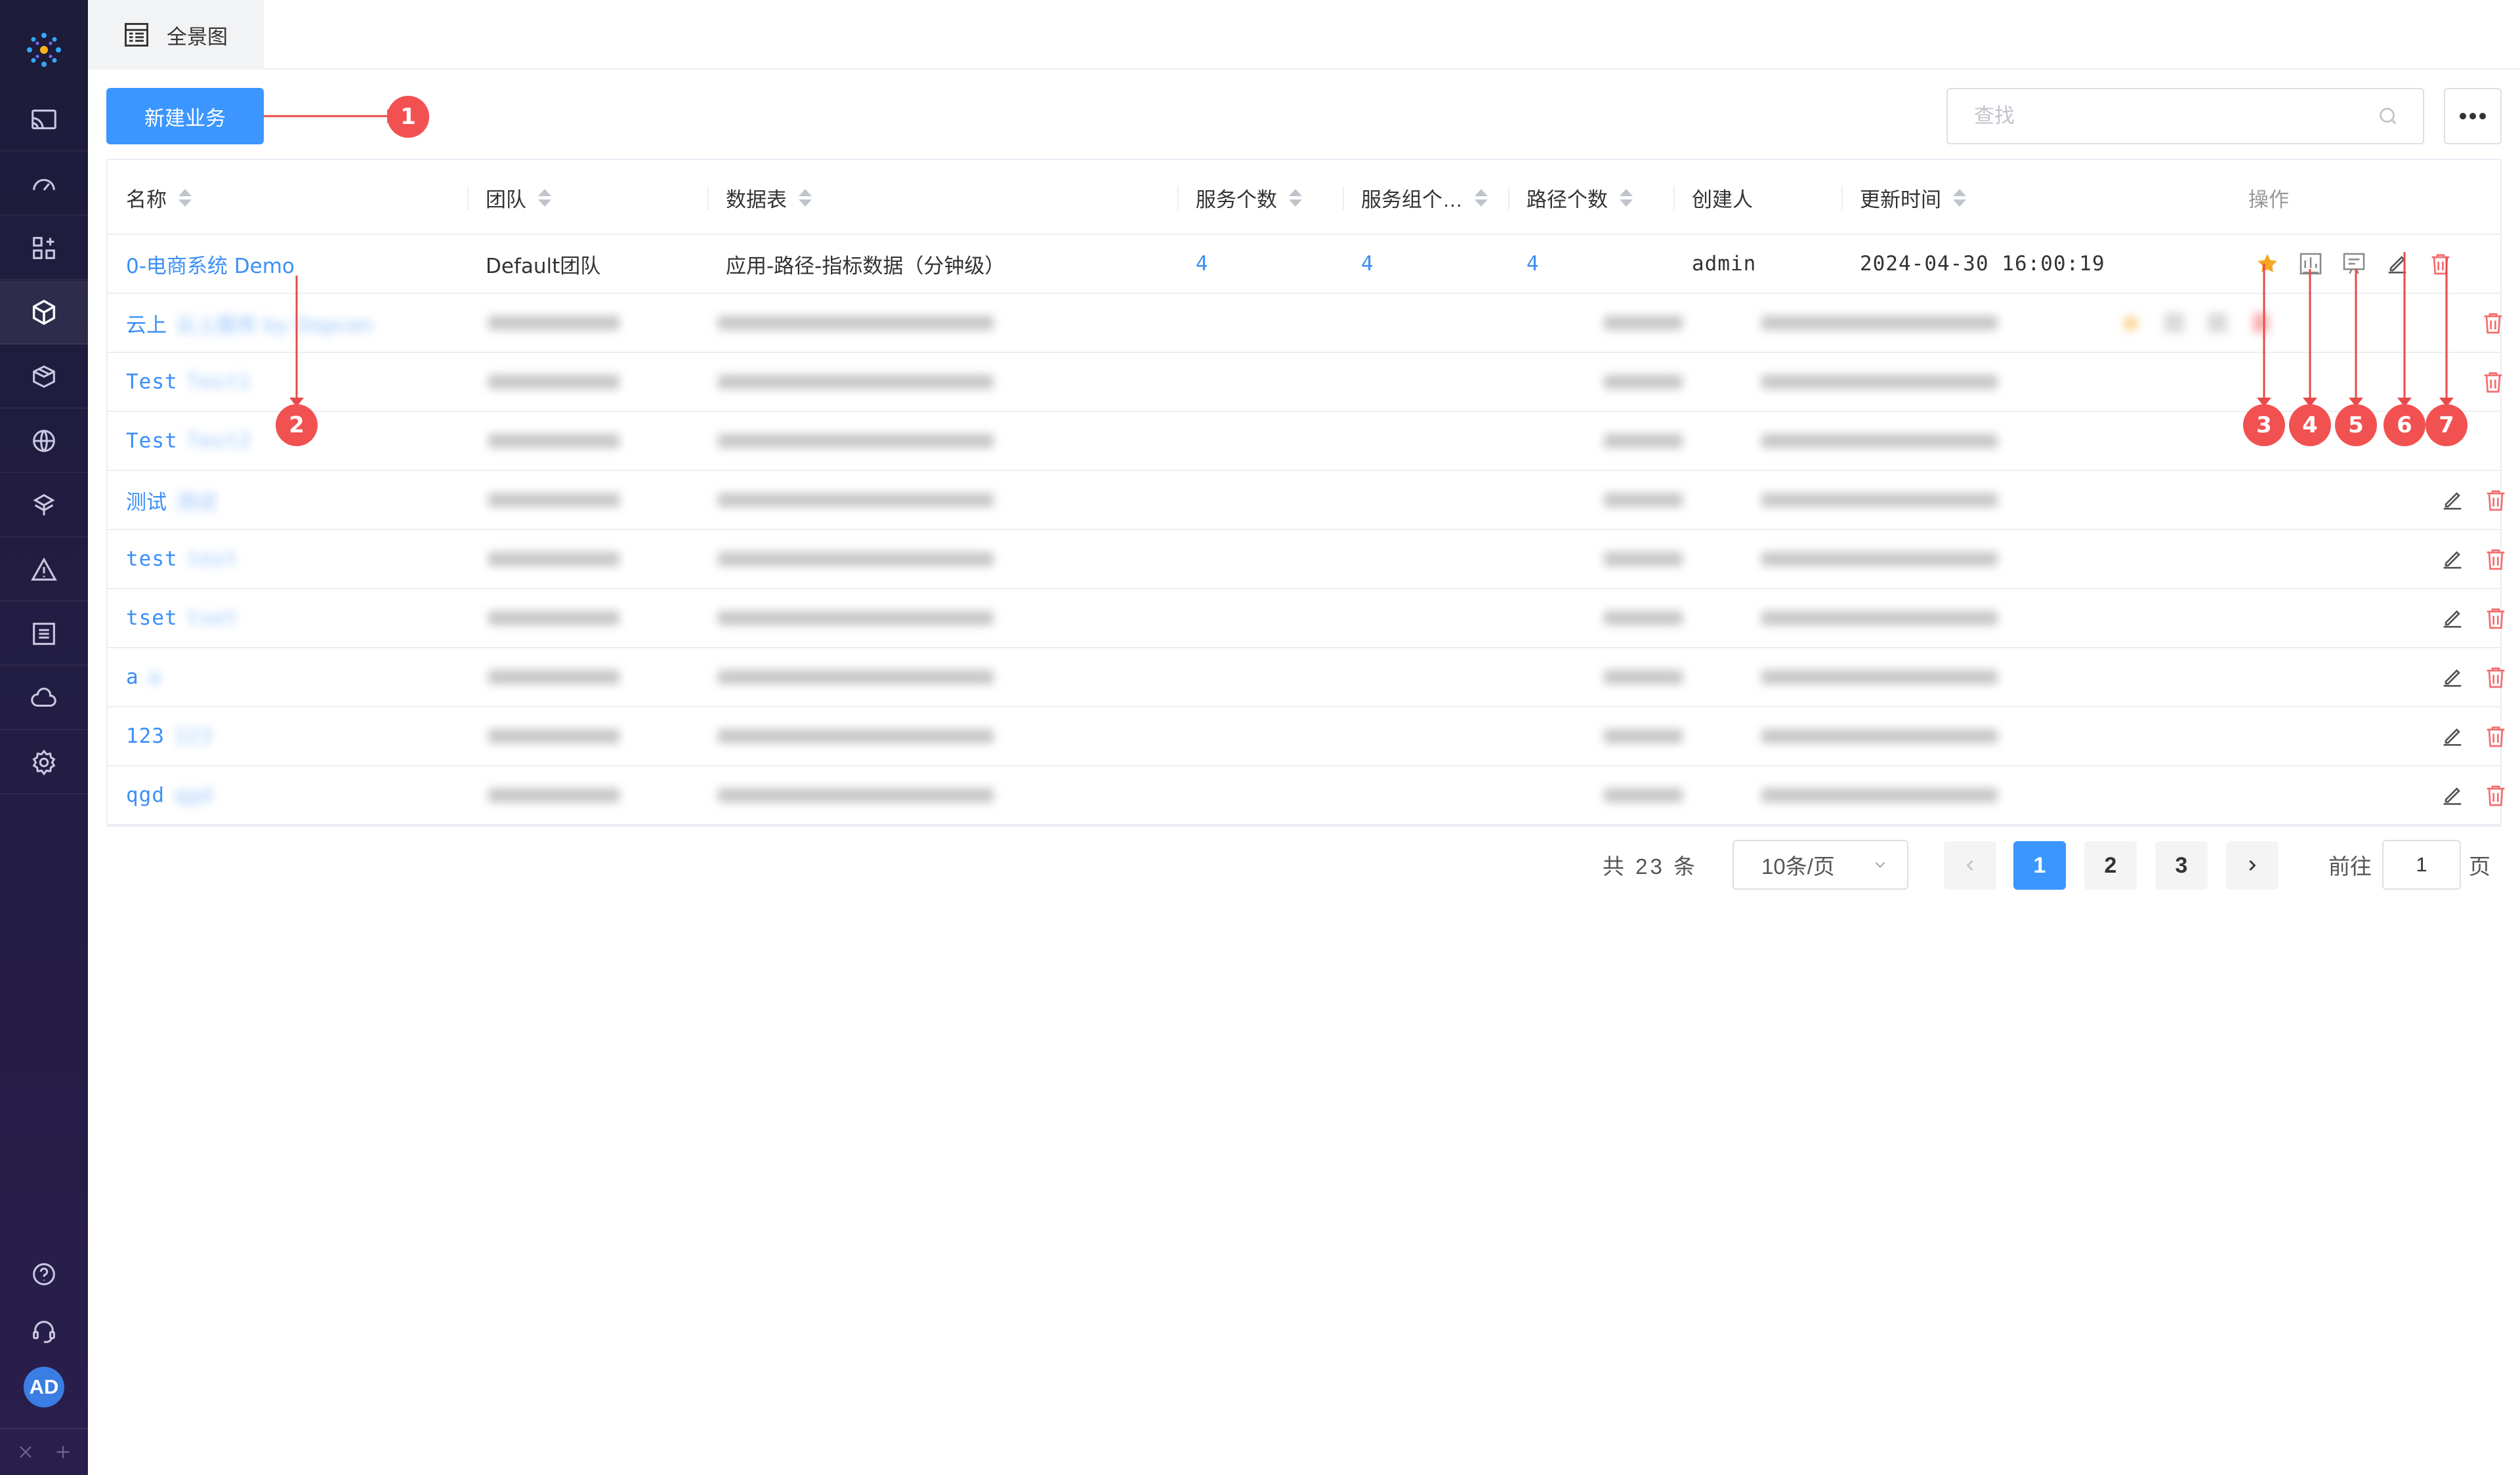 The image size is (2520, 1475). I want to click on business-name-link: 123 123, so click(169, 736).